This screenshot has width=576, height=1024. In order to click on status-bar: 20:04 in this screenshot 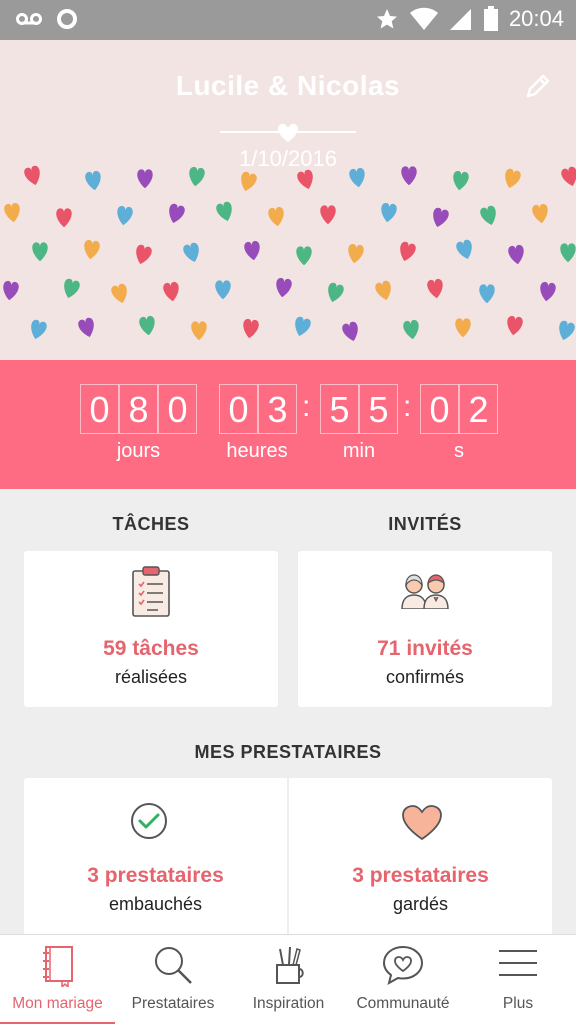, I will do `click(288, 20)`.